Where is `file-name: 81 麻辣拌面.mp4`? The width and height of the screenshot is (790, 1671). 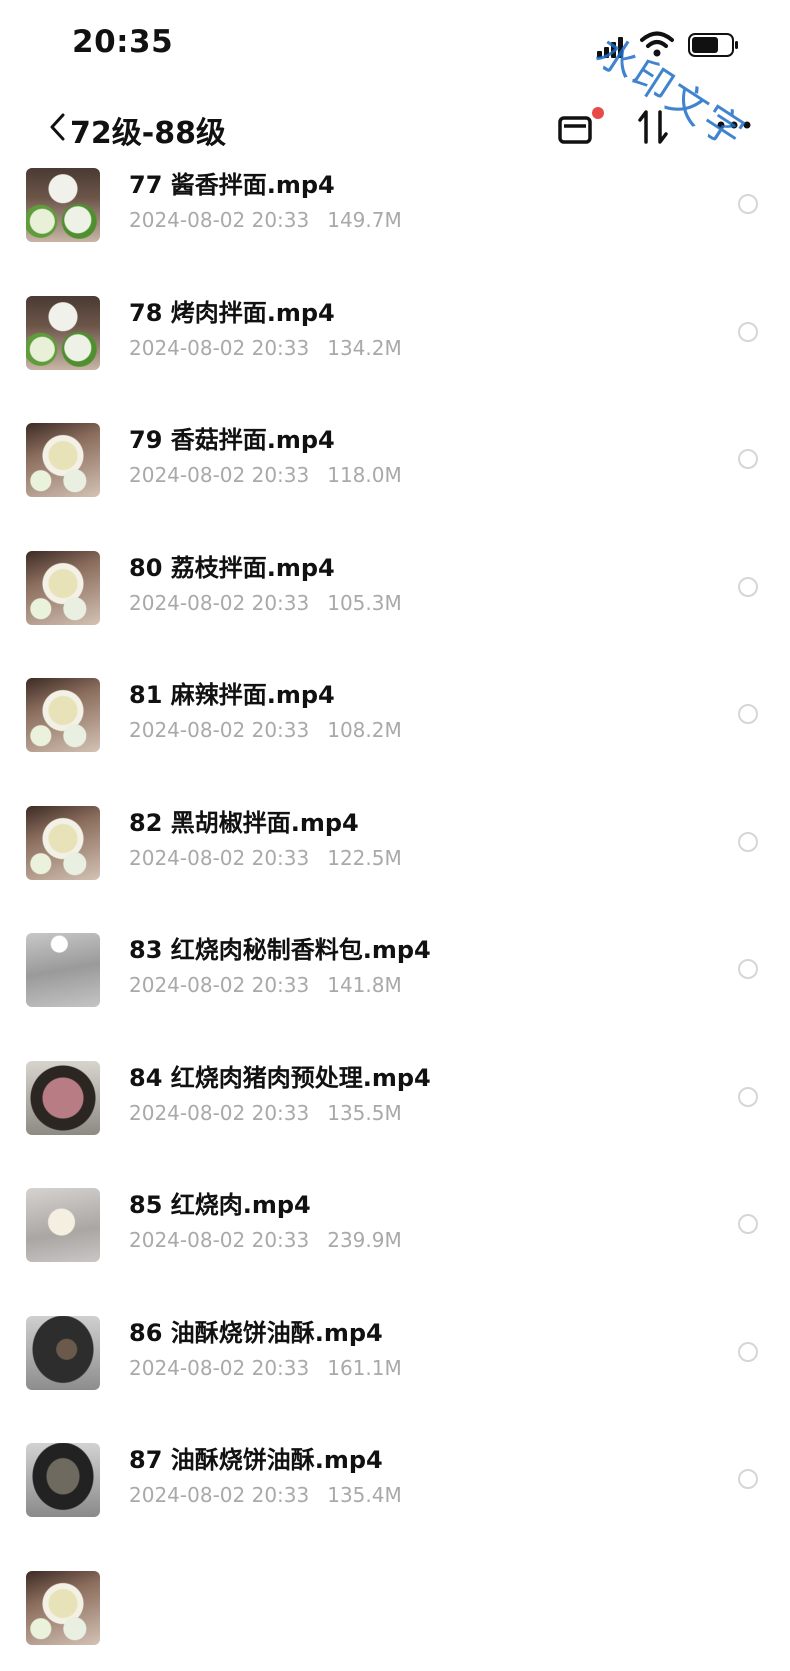 file-name: 81 麻辣拌面.mp4 is located at coordinates (232, 695).